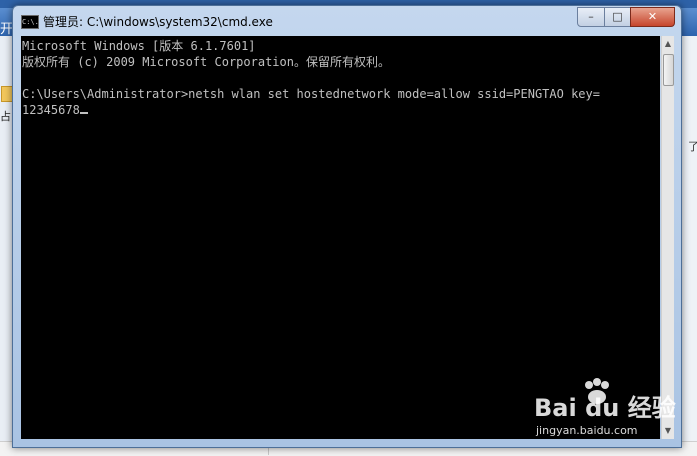 The height and width of the screenshot is (456, 697). I want to click on maximize-button: □, so click(617, 17).